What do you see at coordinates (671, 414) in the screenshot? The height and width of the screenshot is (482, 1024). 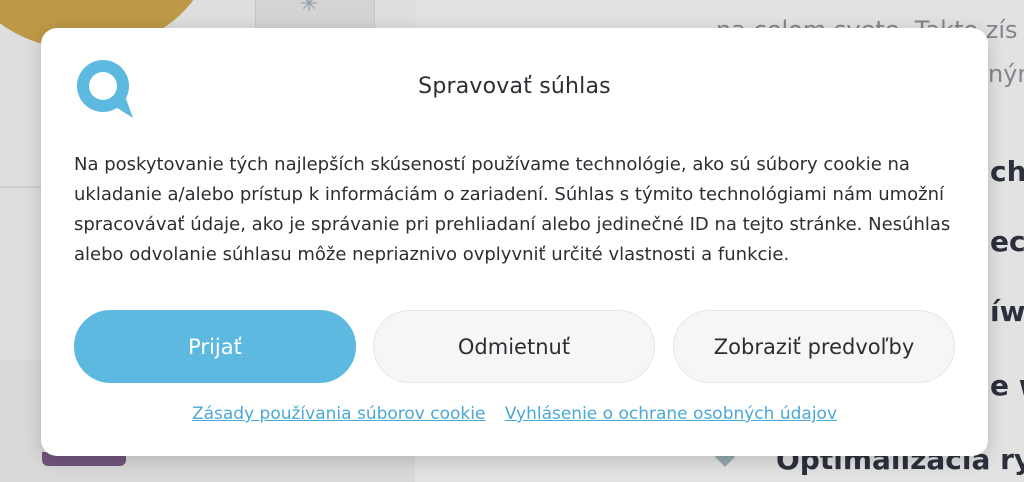 I see `privacy-policy-link: Vyhlásenie o ochrane osobných údajov` at bounding box center [671, 414].